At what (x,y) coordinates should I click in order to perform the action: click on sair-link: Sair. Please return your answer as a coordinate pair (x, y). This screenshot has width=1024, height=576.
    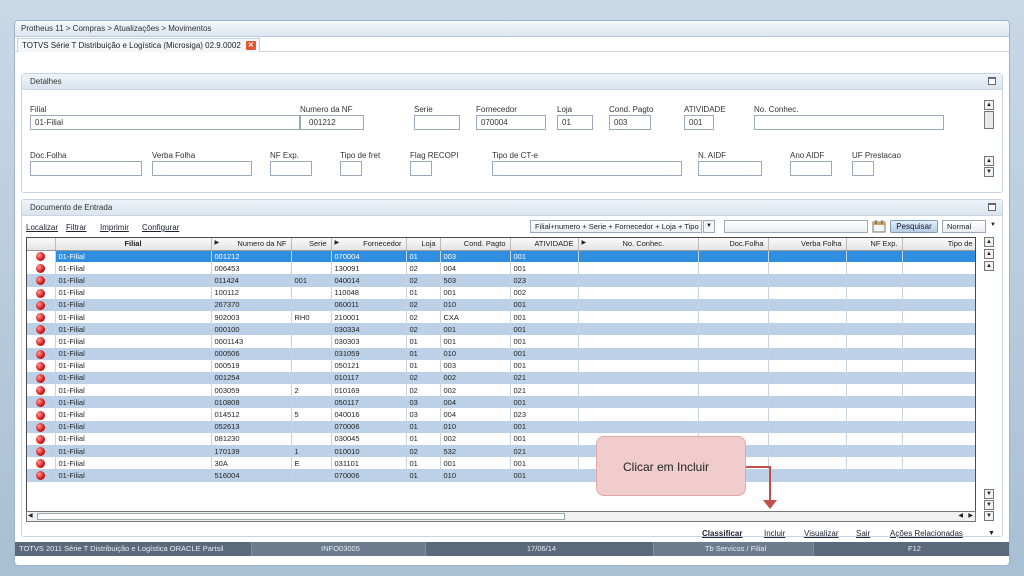
    Looking at the image, I should click on (863, 533).